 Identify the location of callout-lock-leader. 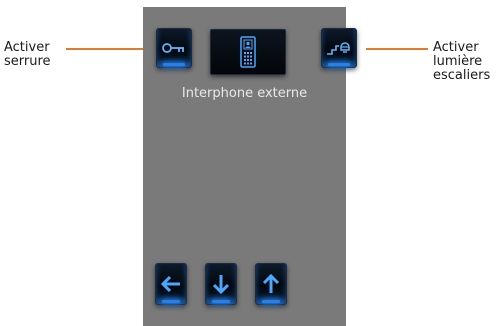
(110, 49).